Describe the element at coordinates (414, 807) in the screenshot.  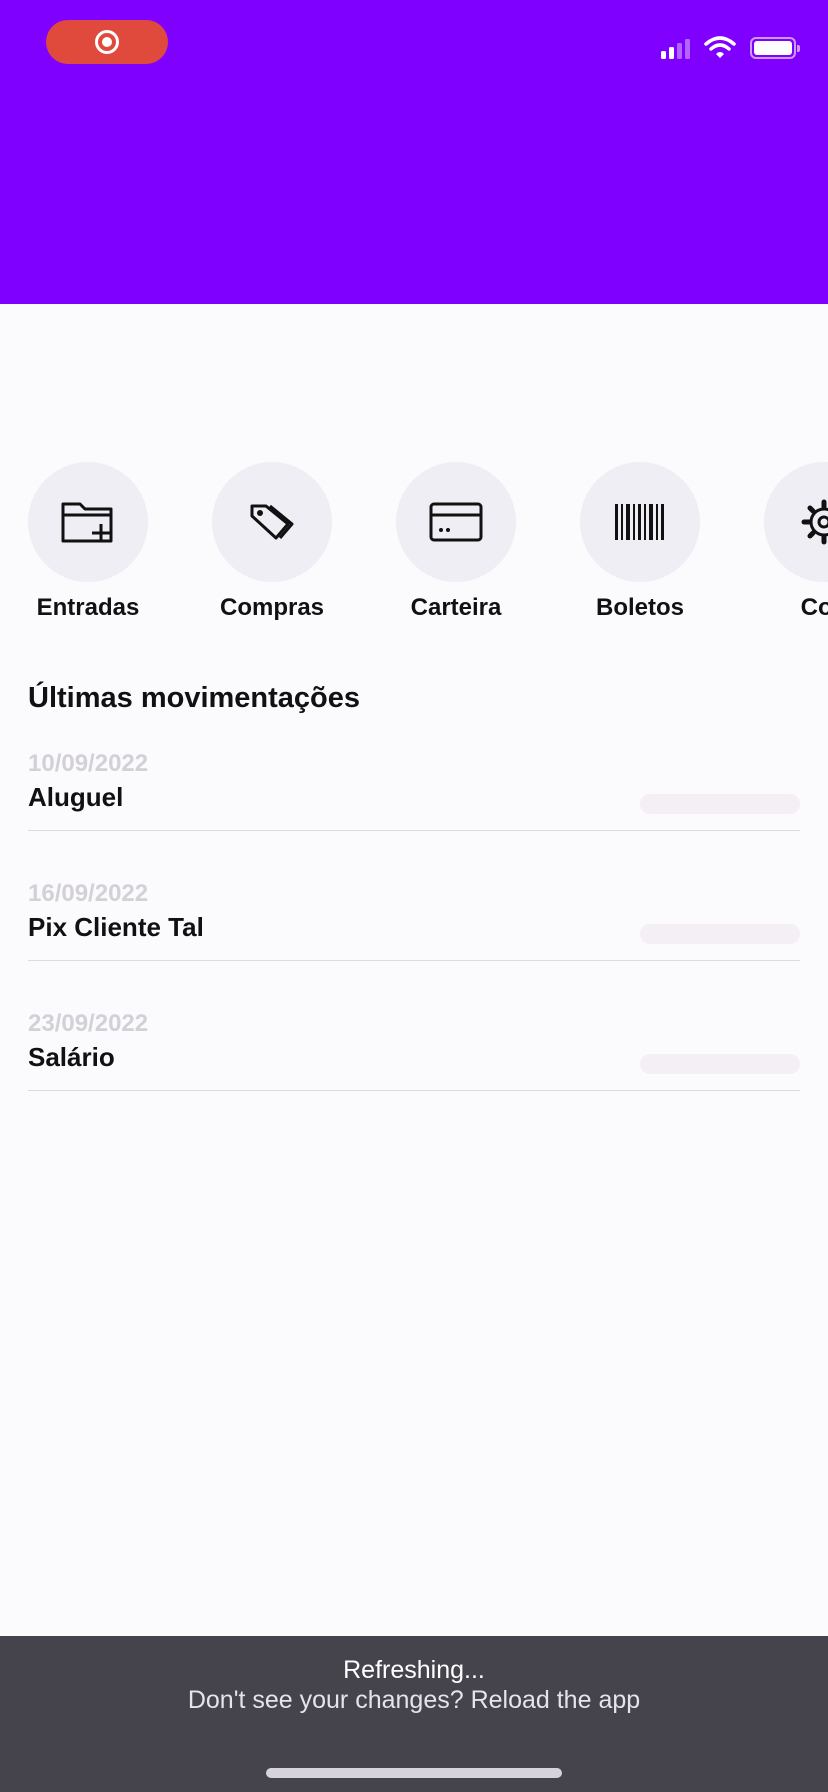
I see `transaction-row: 10/09/2022 Aluguel` at that location.